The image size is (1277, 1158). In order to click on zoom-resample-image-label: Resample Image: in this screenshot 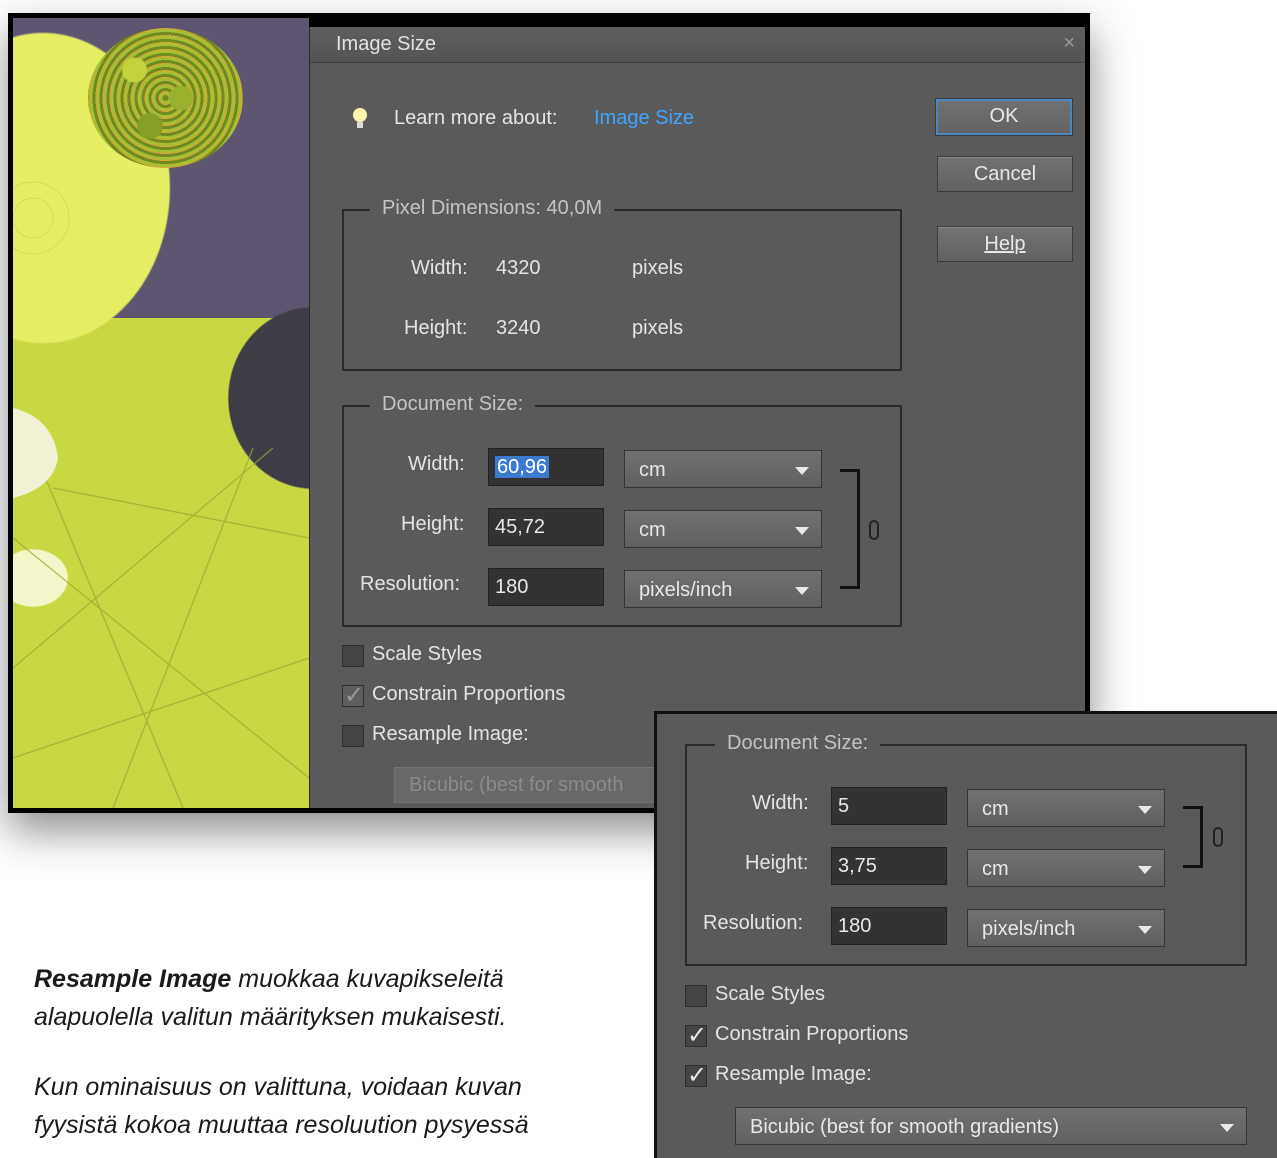, I will do `click(793, 1074)`.